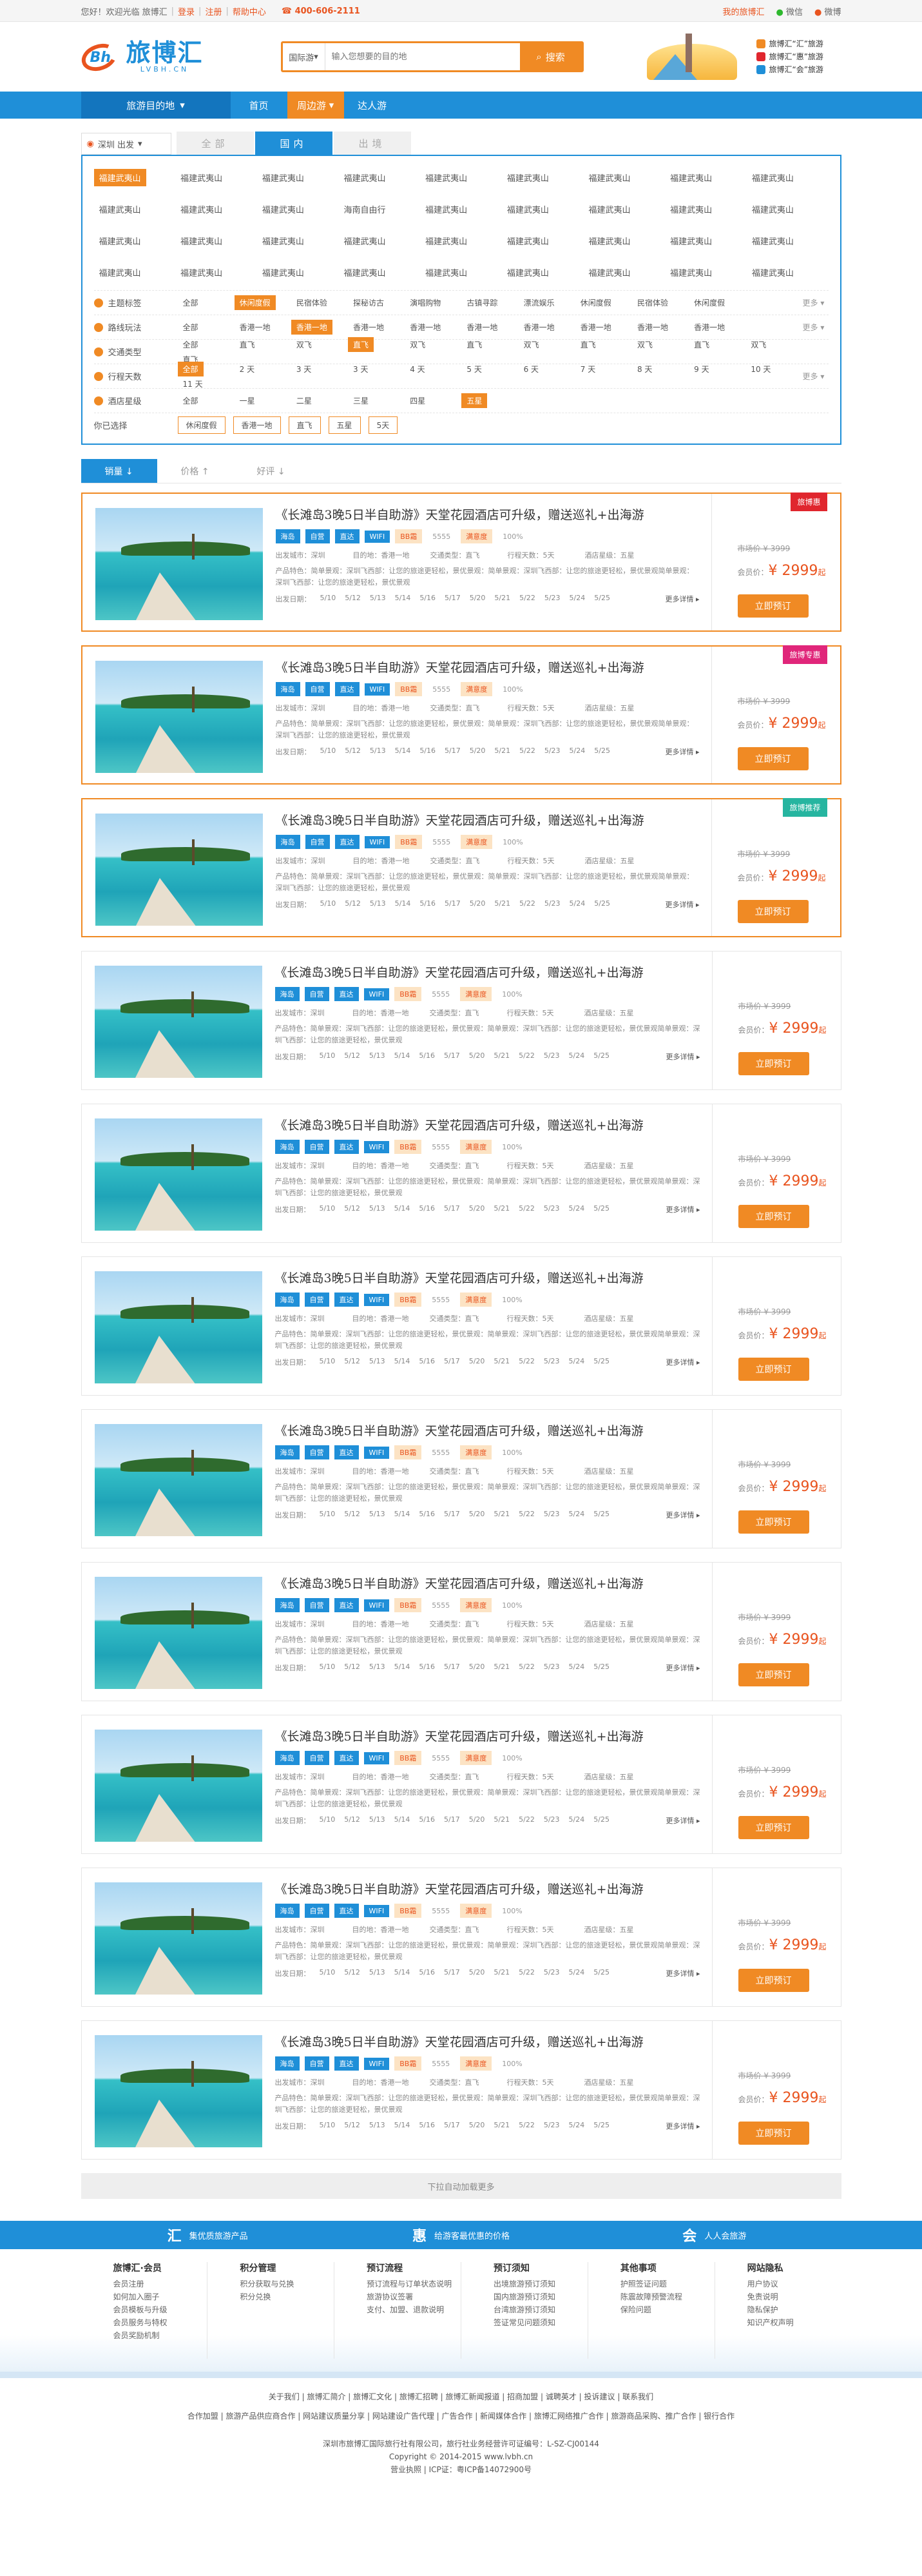 The image size is (922, 2576). What do you see at coordinates (645, 369) in the screenshot?
I see `filter-option: 8 天` at bounding box center [645, 369].